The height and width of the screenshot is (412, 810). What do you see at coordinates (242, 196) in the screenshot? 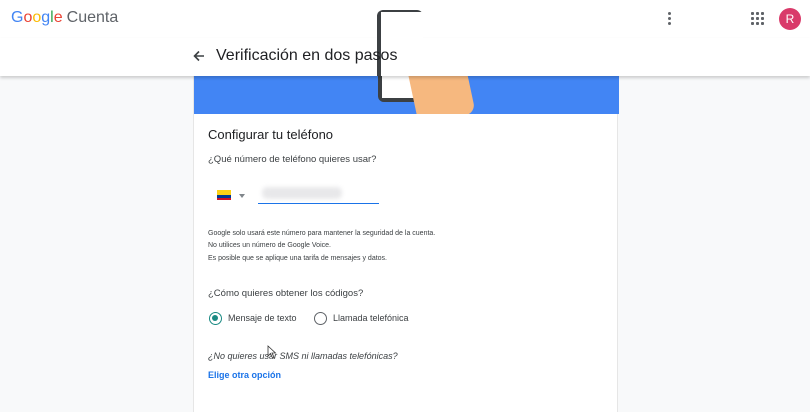
I see `country-dropdown-icon` at bounding box center [242, 196].